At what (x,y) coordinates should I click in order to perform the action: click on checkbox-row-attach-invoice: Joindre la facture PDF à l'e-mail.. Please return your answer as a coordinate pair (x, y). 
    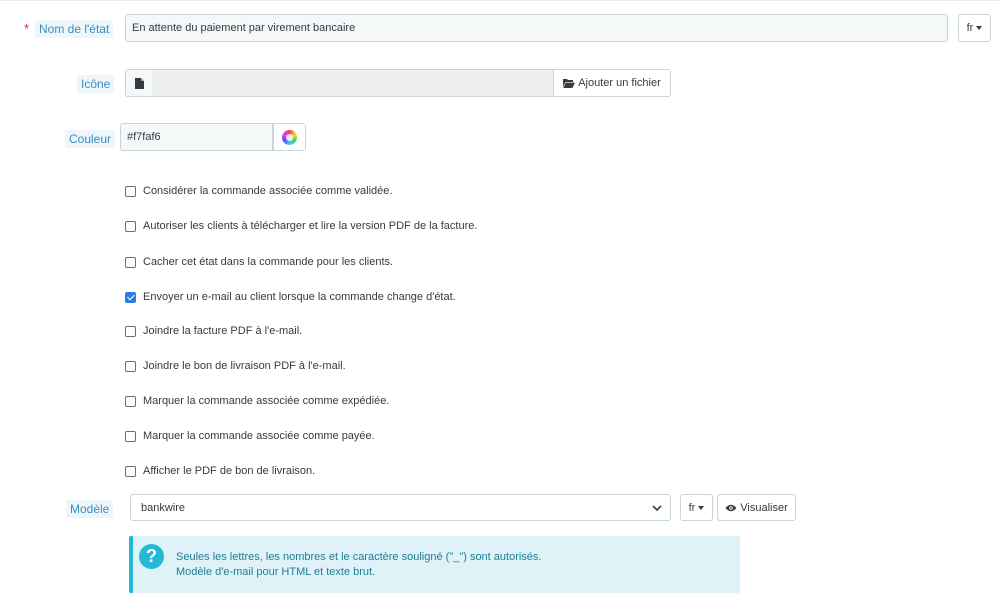
    Looking at the image, I should click on (213, 331).